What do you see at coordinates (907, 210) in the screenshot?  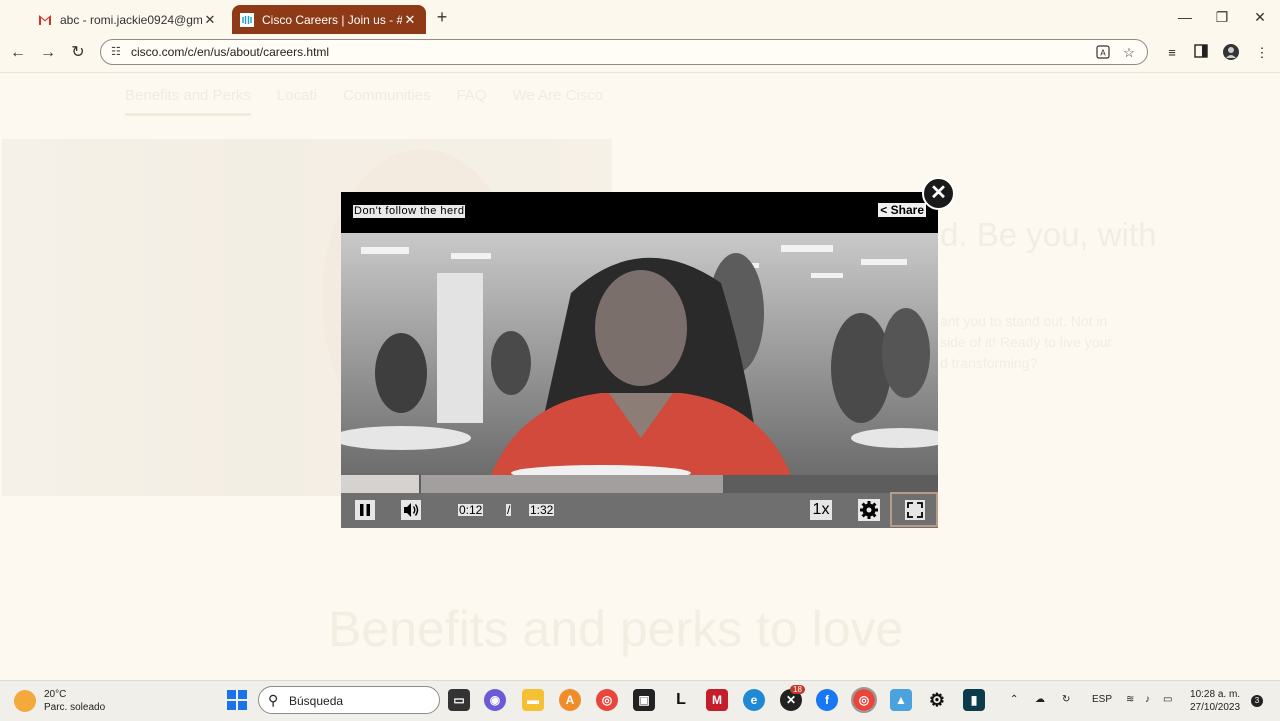 I see `share-label: Share` at bounding box center [907, 210].